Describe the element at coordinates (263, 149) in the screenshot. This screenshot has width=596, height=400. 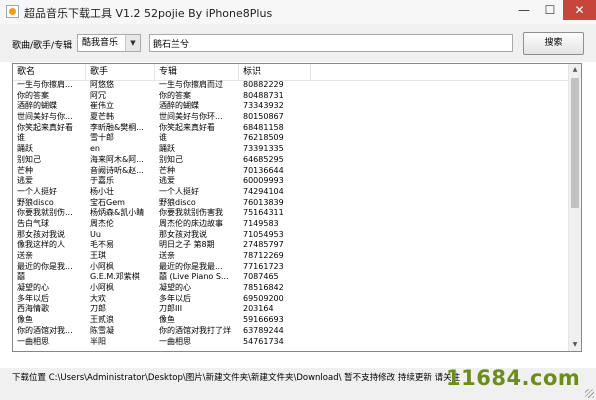
I see `id-cell: 73391335` at that location.